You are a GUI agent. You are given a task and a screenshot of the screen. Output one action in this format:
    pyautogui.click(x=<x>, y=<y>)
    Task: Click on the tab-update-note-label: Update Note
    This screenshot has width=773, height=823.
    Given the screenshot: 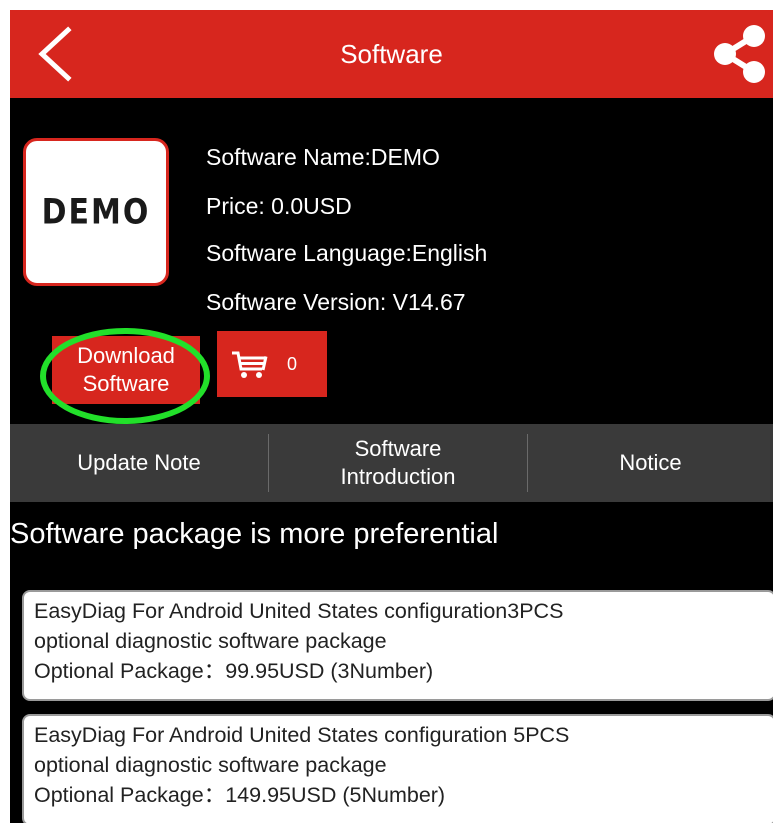 What is the action you would take?
    pyautogui.click(x=139, y=462)
    